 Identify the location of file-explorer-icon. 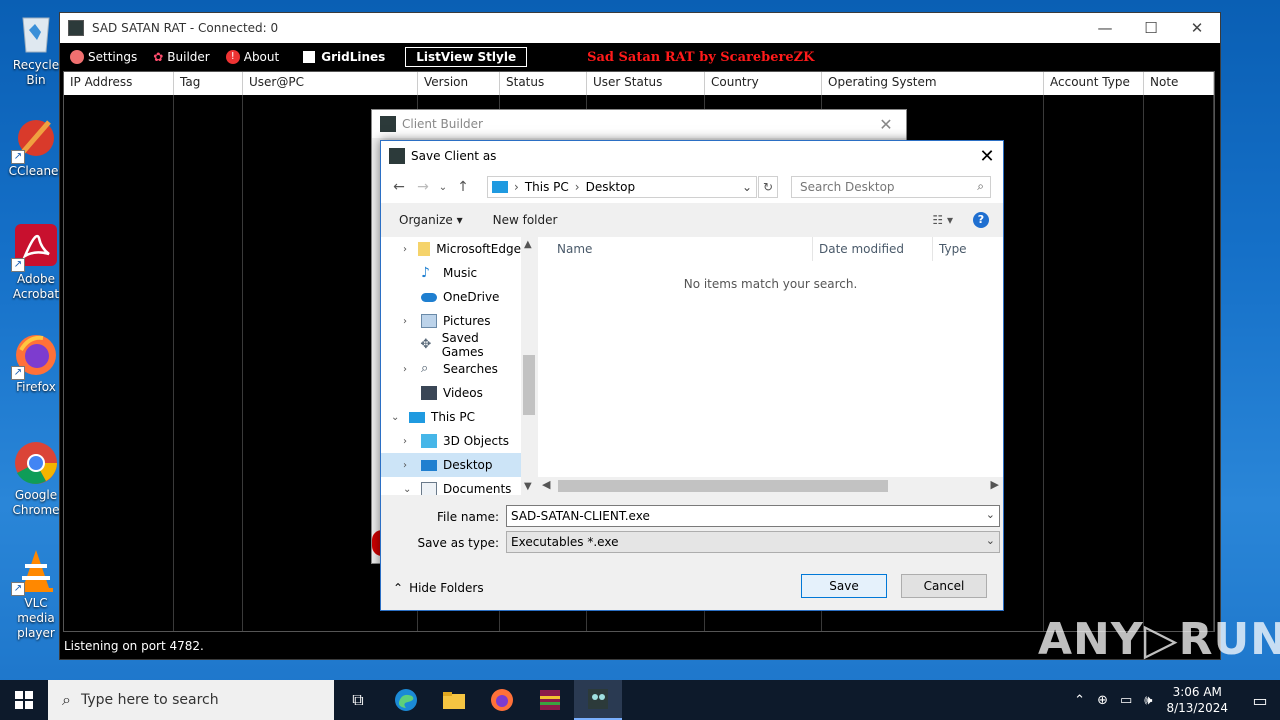
(454, 700).